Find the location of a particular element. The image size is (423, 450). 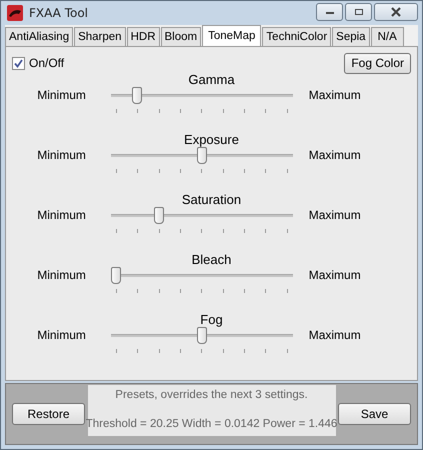

slider-title: Exposure is located at coordinates (211, 139).